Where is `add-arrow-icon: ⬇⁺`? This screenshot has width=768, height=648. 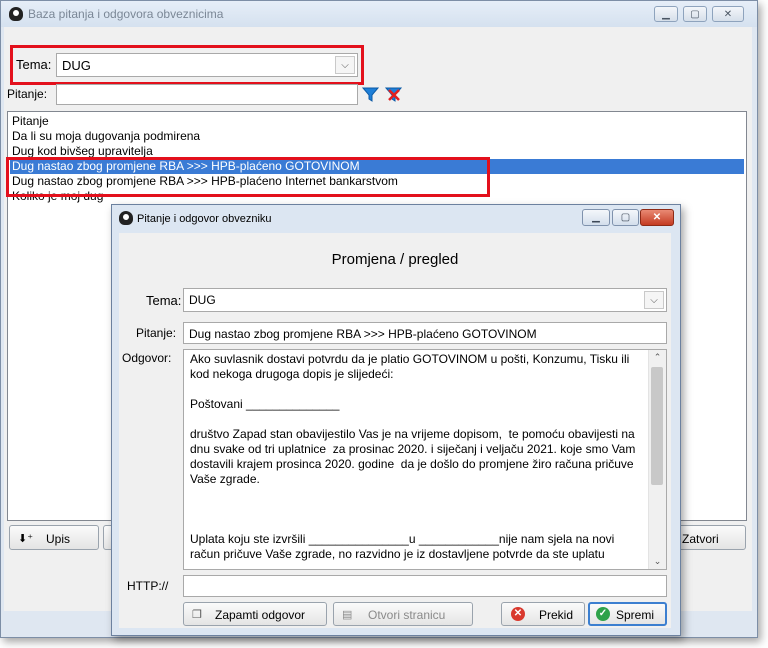
add-arrow-icon: ⬇⁺ is located at coordinates (26, 539).